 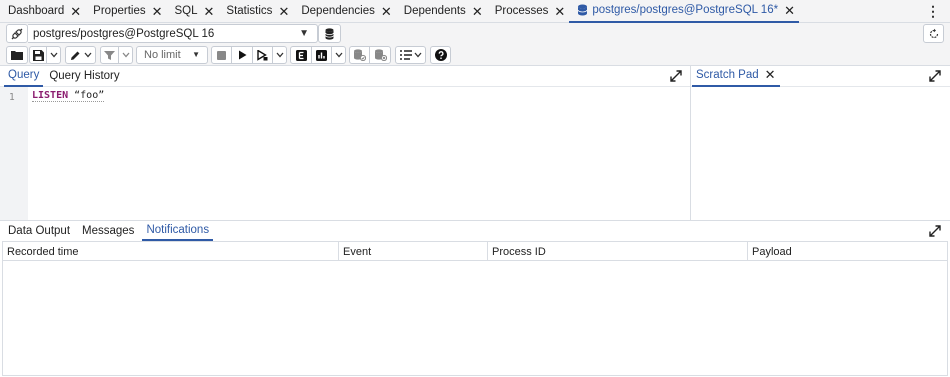 I want to click on tab-dependents: Dependents ✕, so click(x=441, y=11).